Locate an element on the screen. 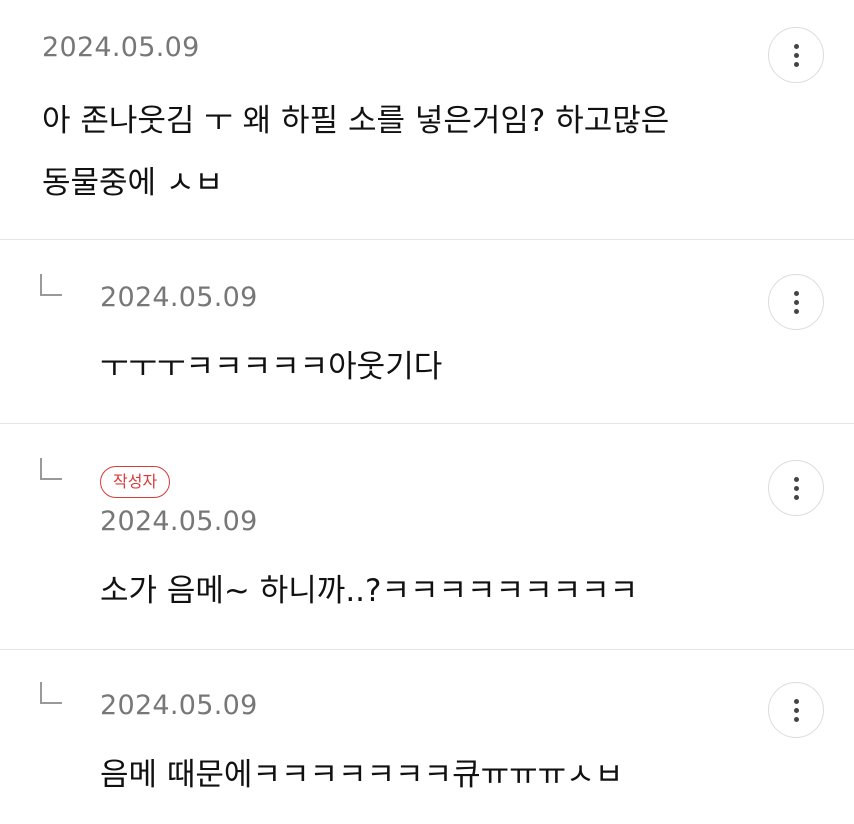  comment-text-line: 아 존나웃김 ㅜ 왜 하필 소를 넣은거임? 하고많은 is located at coordinates (356, 121).